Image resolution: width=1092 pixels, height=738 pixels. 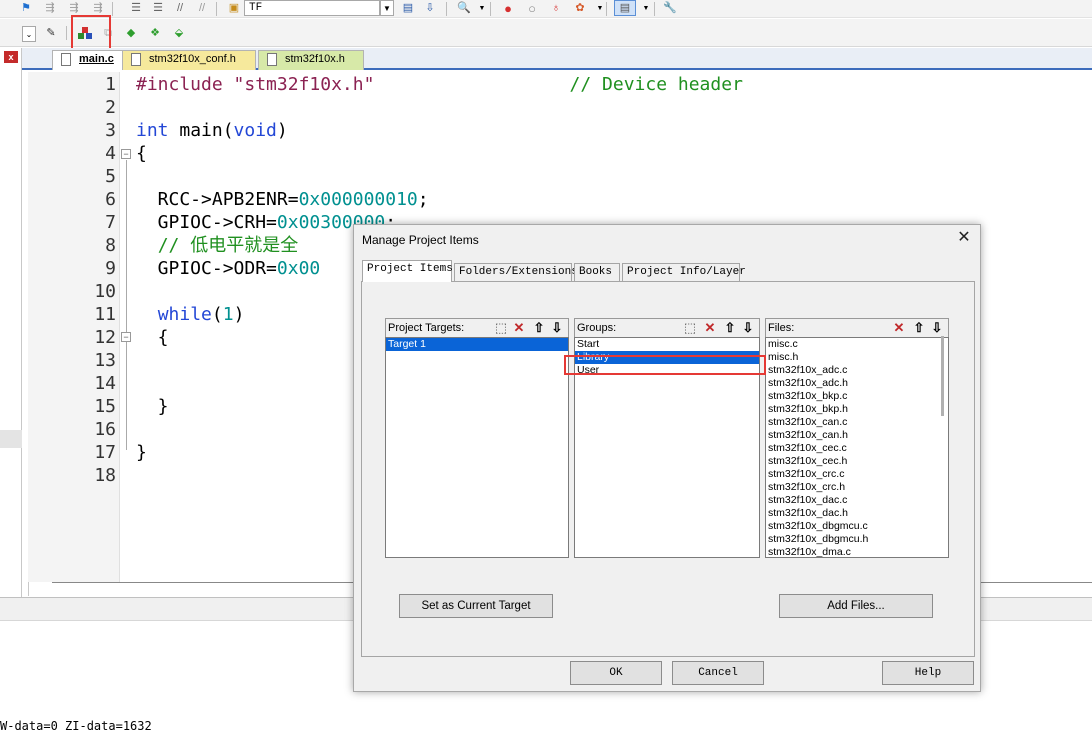 What do you see at coordinates (110, 222) in the screenshot?
I see `line-number: 7` at bounding box center [110, 222].